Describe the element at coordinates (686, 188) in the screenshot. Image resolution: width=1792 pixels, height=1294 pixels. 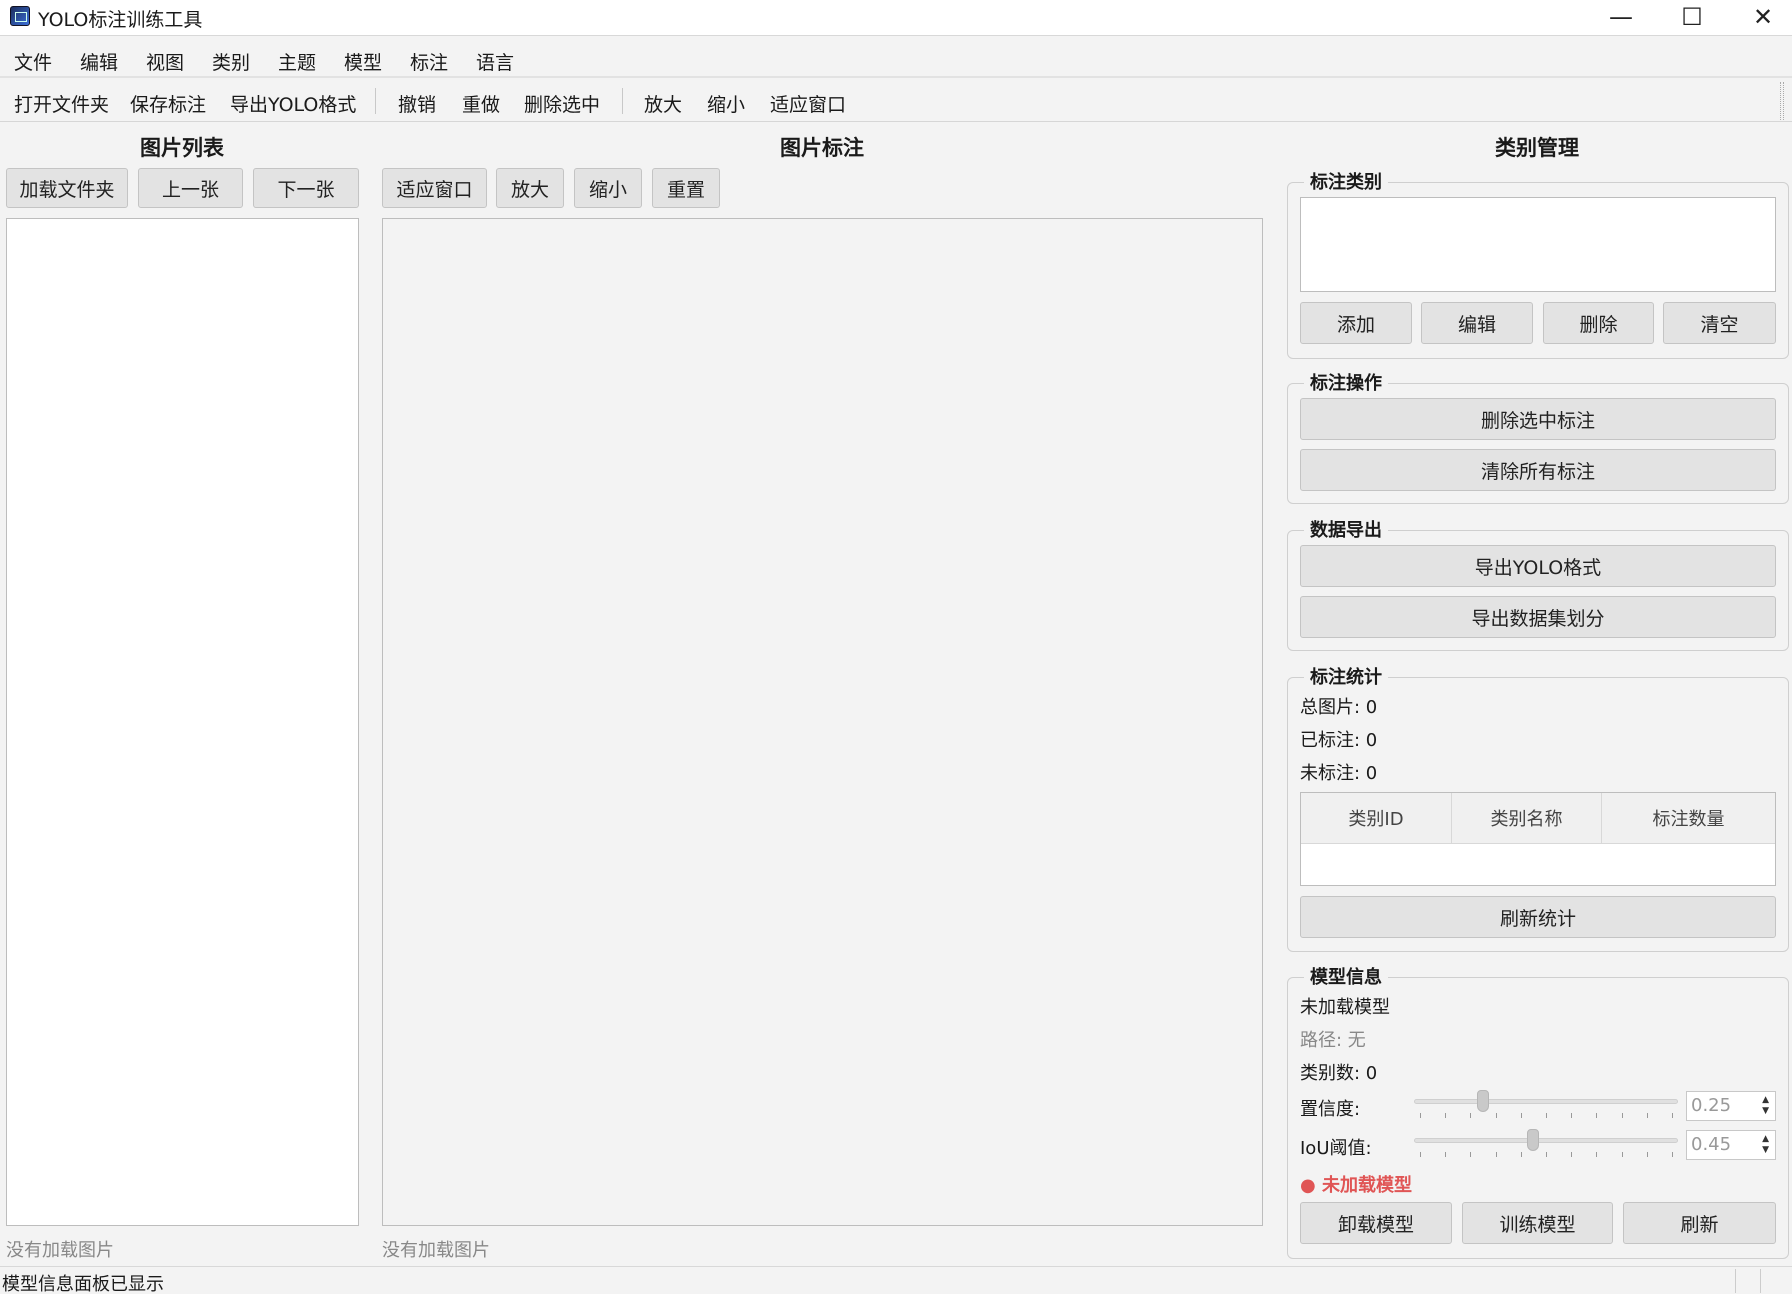
I see `reset-button: 重置` at that location.